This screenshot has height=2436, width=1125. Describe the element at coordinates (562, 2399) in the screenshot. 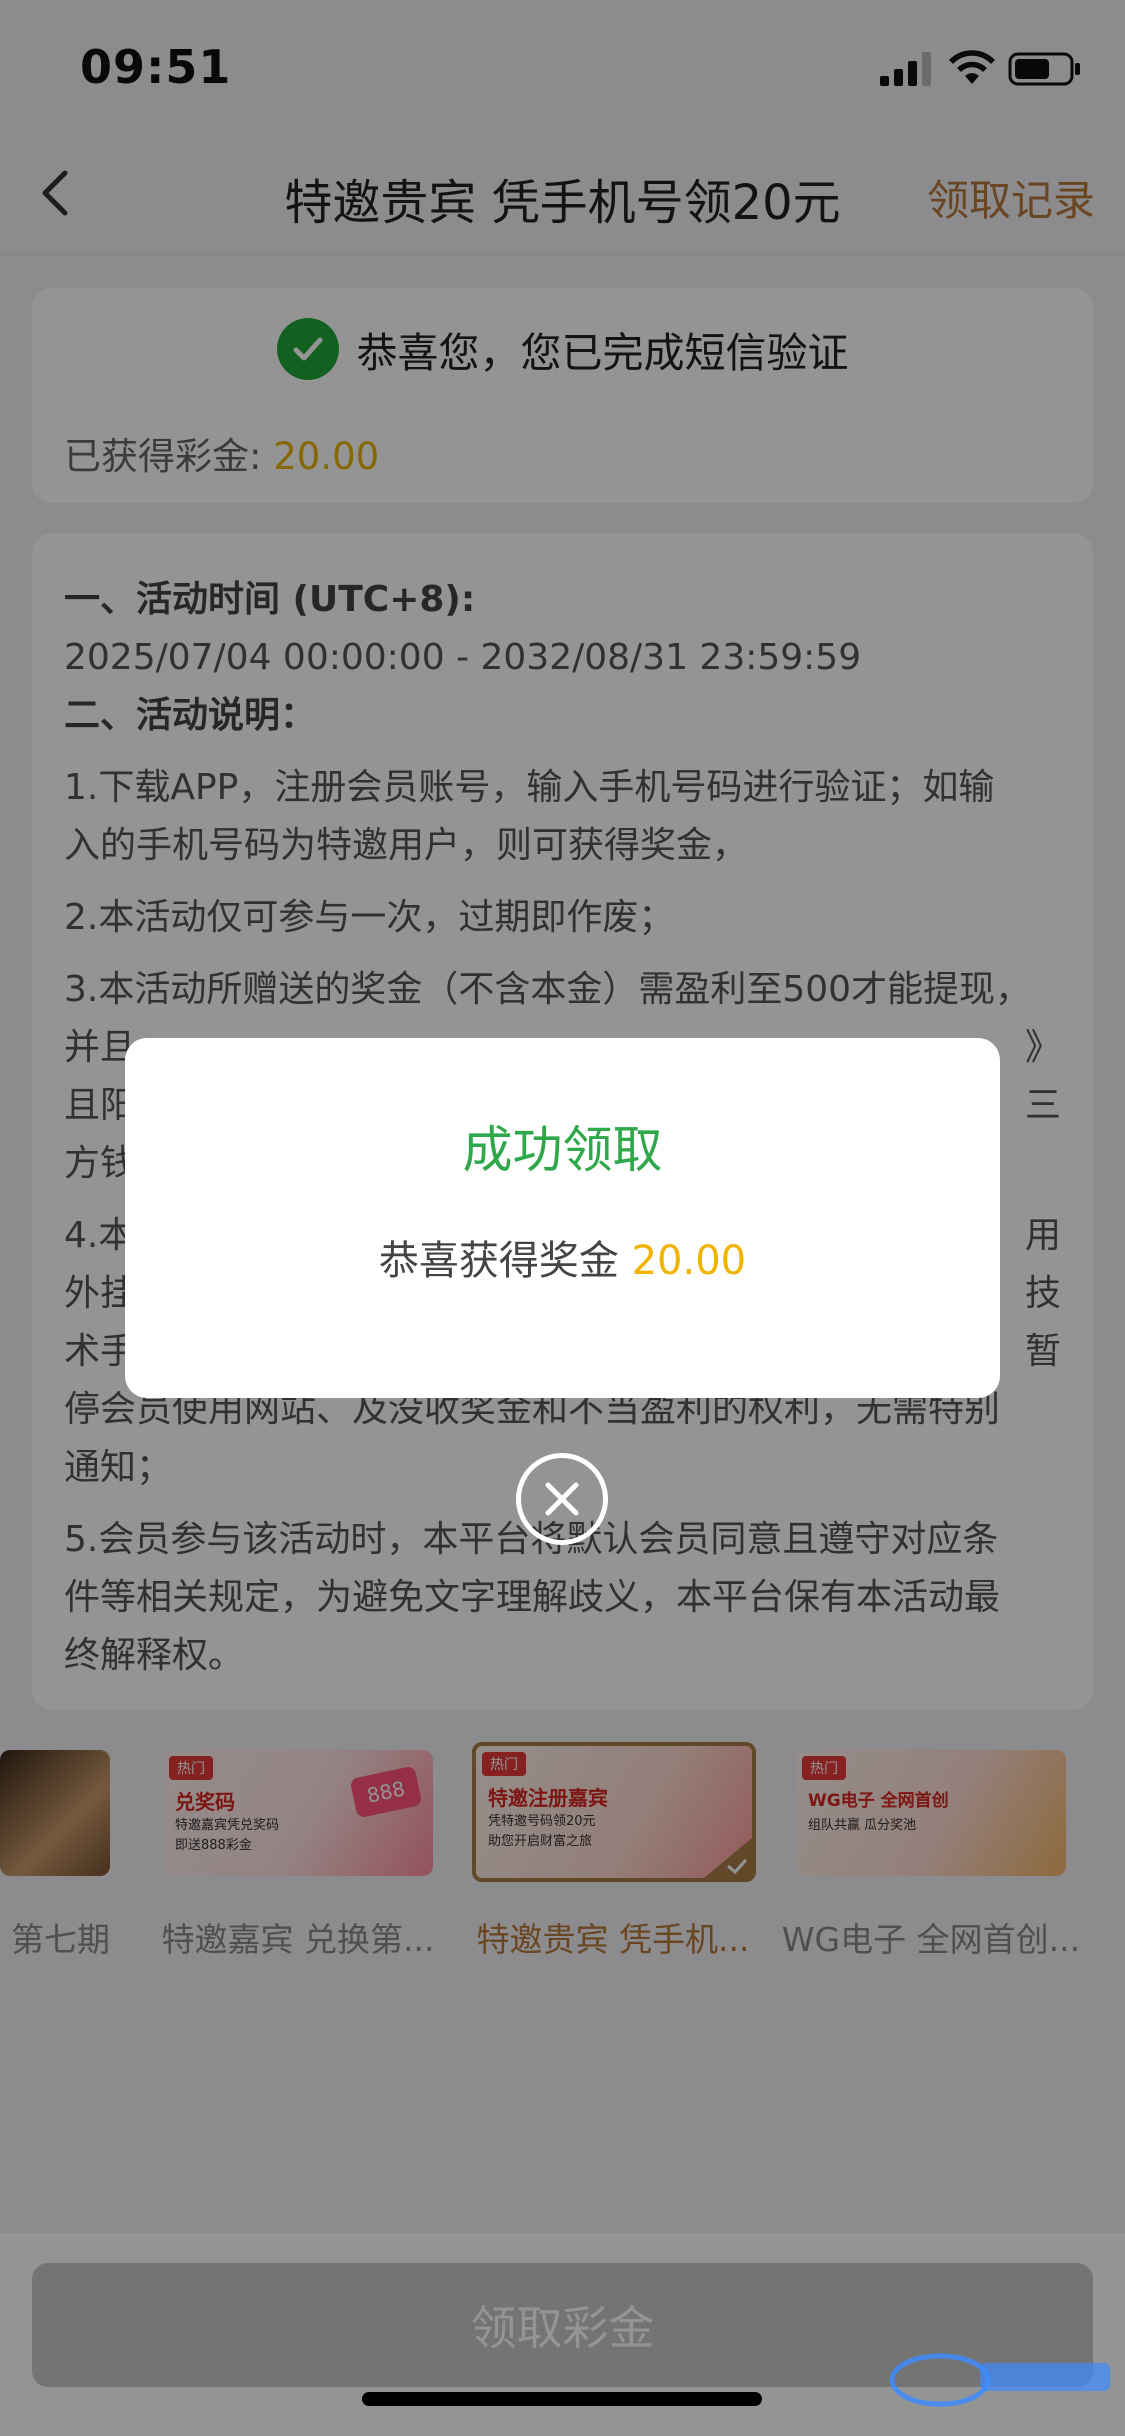

I see `home-indicator` at that location.